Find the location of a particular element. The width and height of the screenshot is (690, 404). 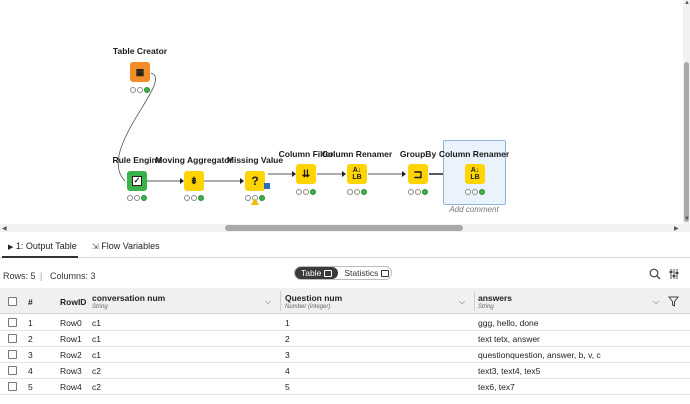

cell-question-num: 2 is located at coordinates (287, 339).